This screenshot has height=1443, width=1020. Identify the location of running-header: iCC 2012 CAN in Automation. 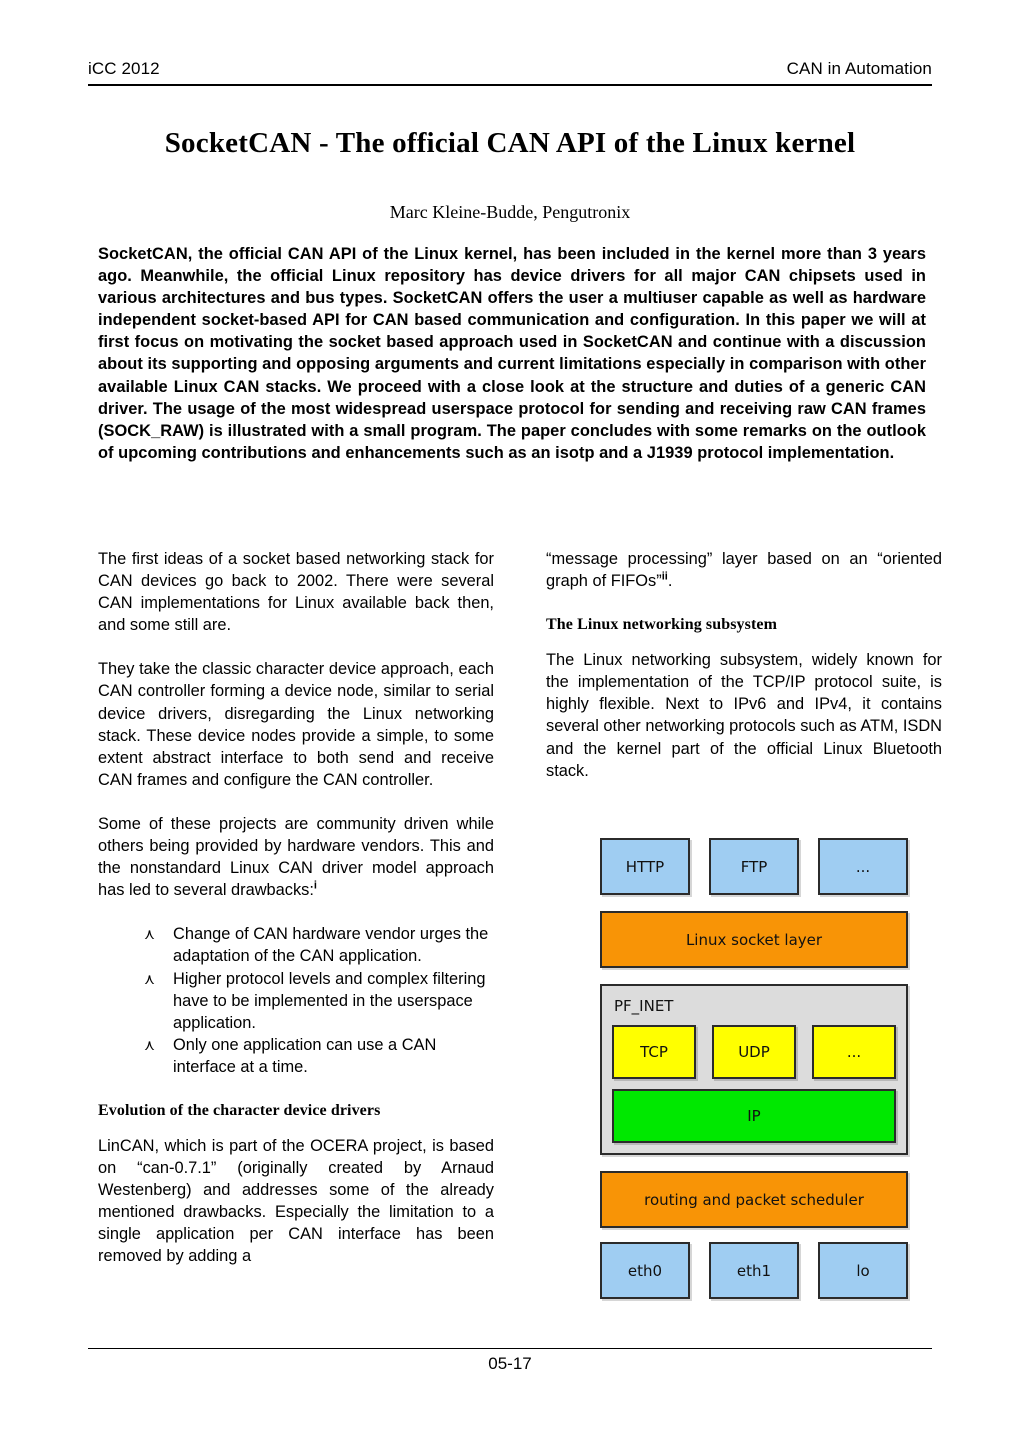
(510, 72).